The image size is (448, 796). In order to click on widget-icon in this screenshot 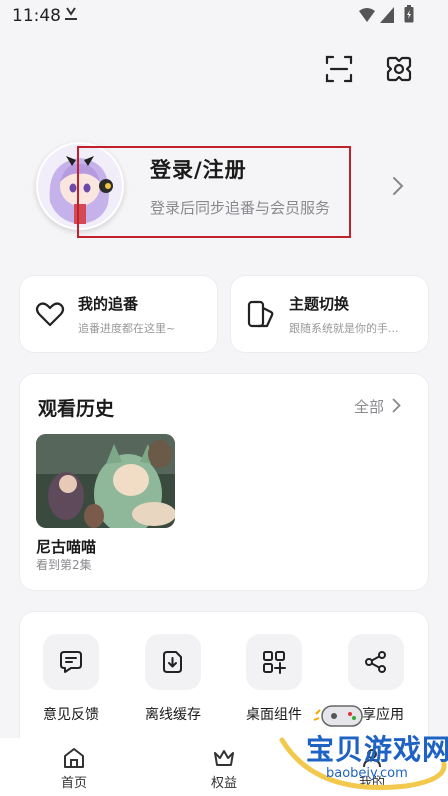, I will do `click(274, 662)`.